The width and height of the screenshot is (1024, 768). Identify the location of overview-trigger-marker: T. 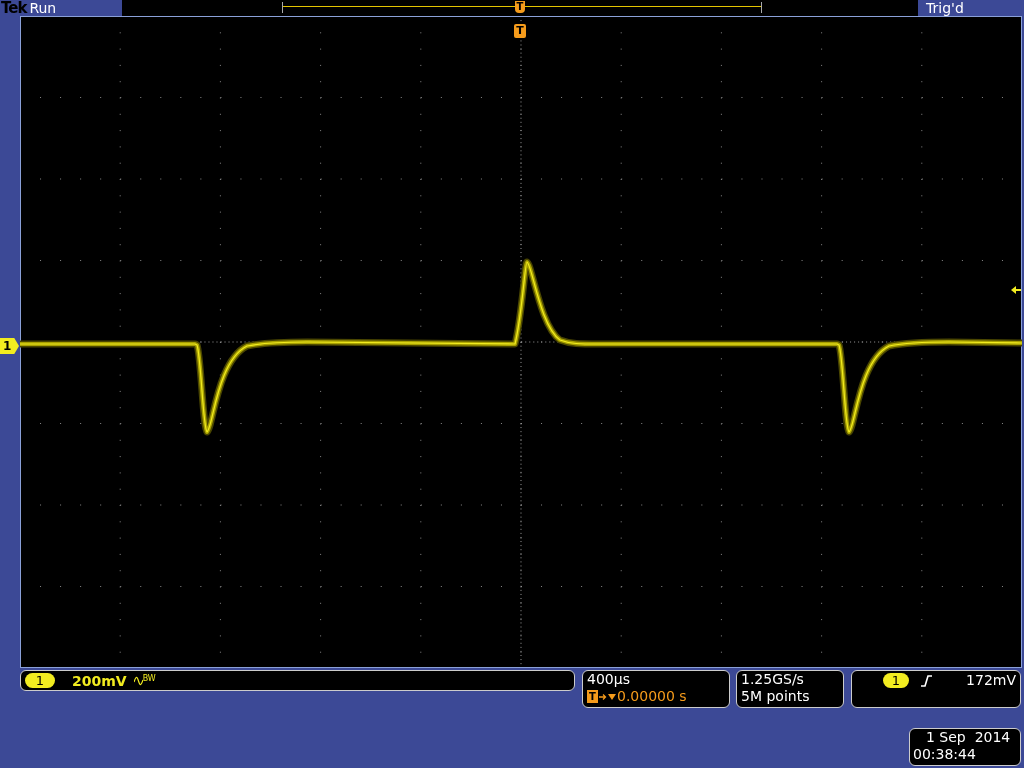
(520, 7).